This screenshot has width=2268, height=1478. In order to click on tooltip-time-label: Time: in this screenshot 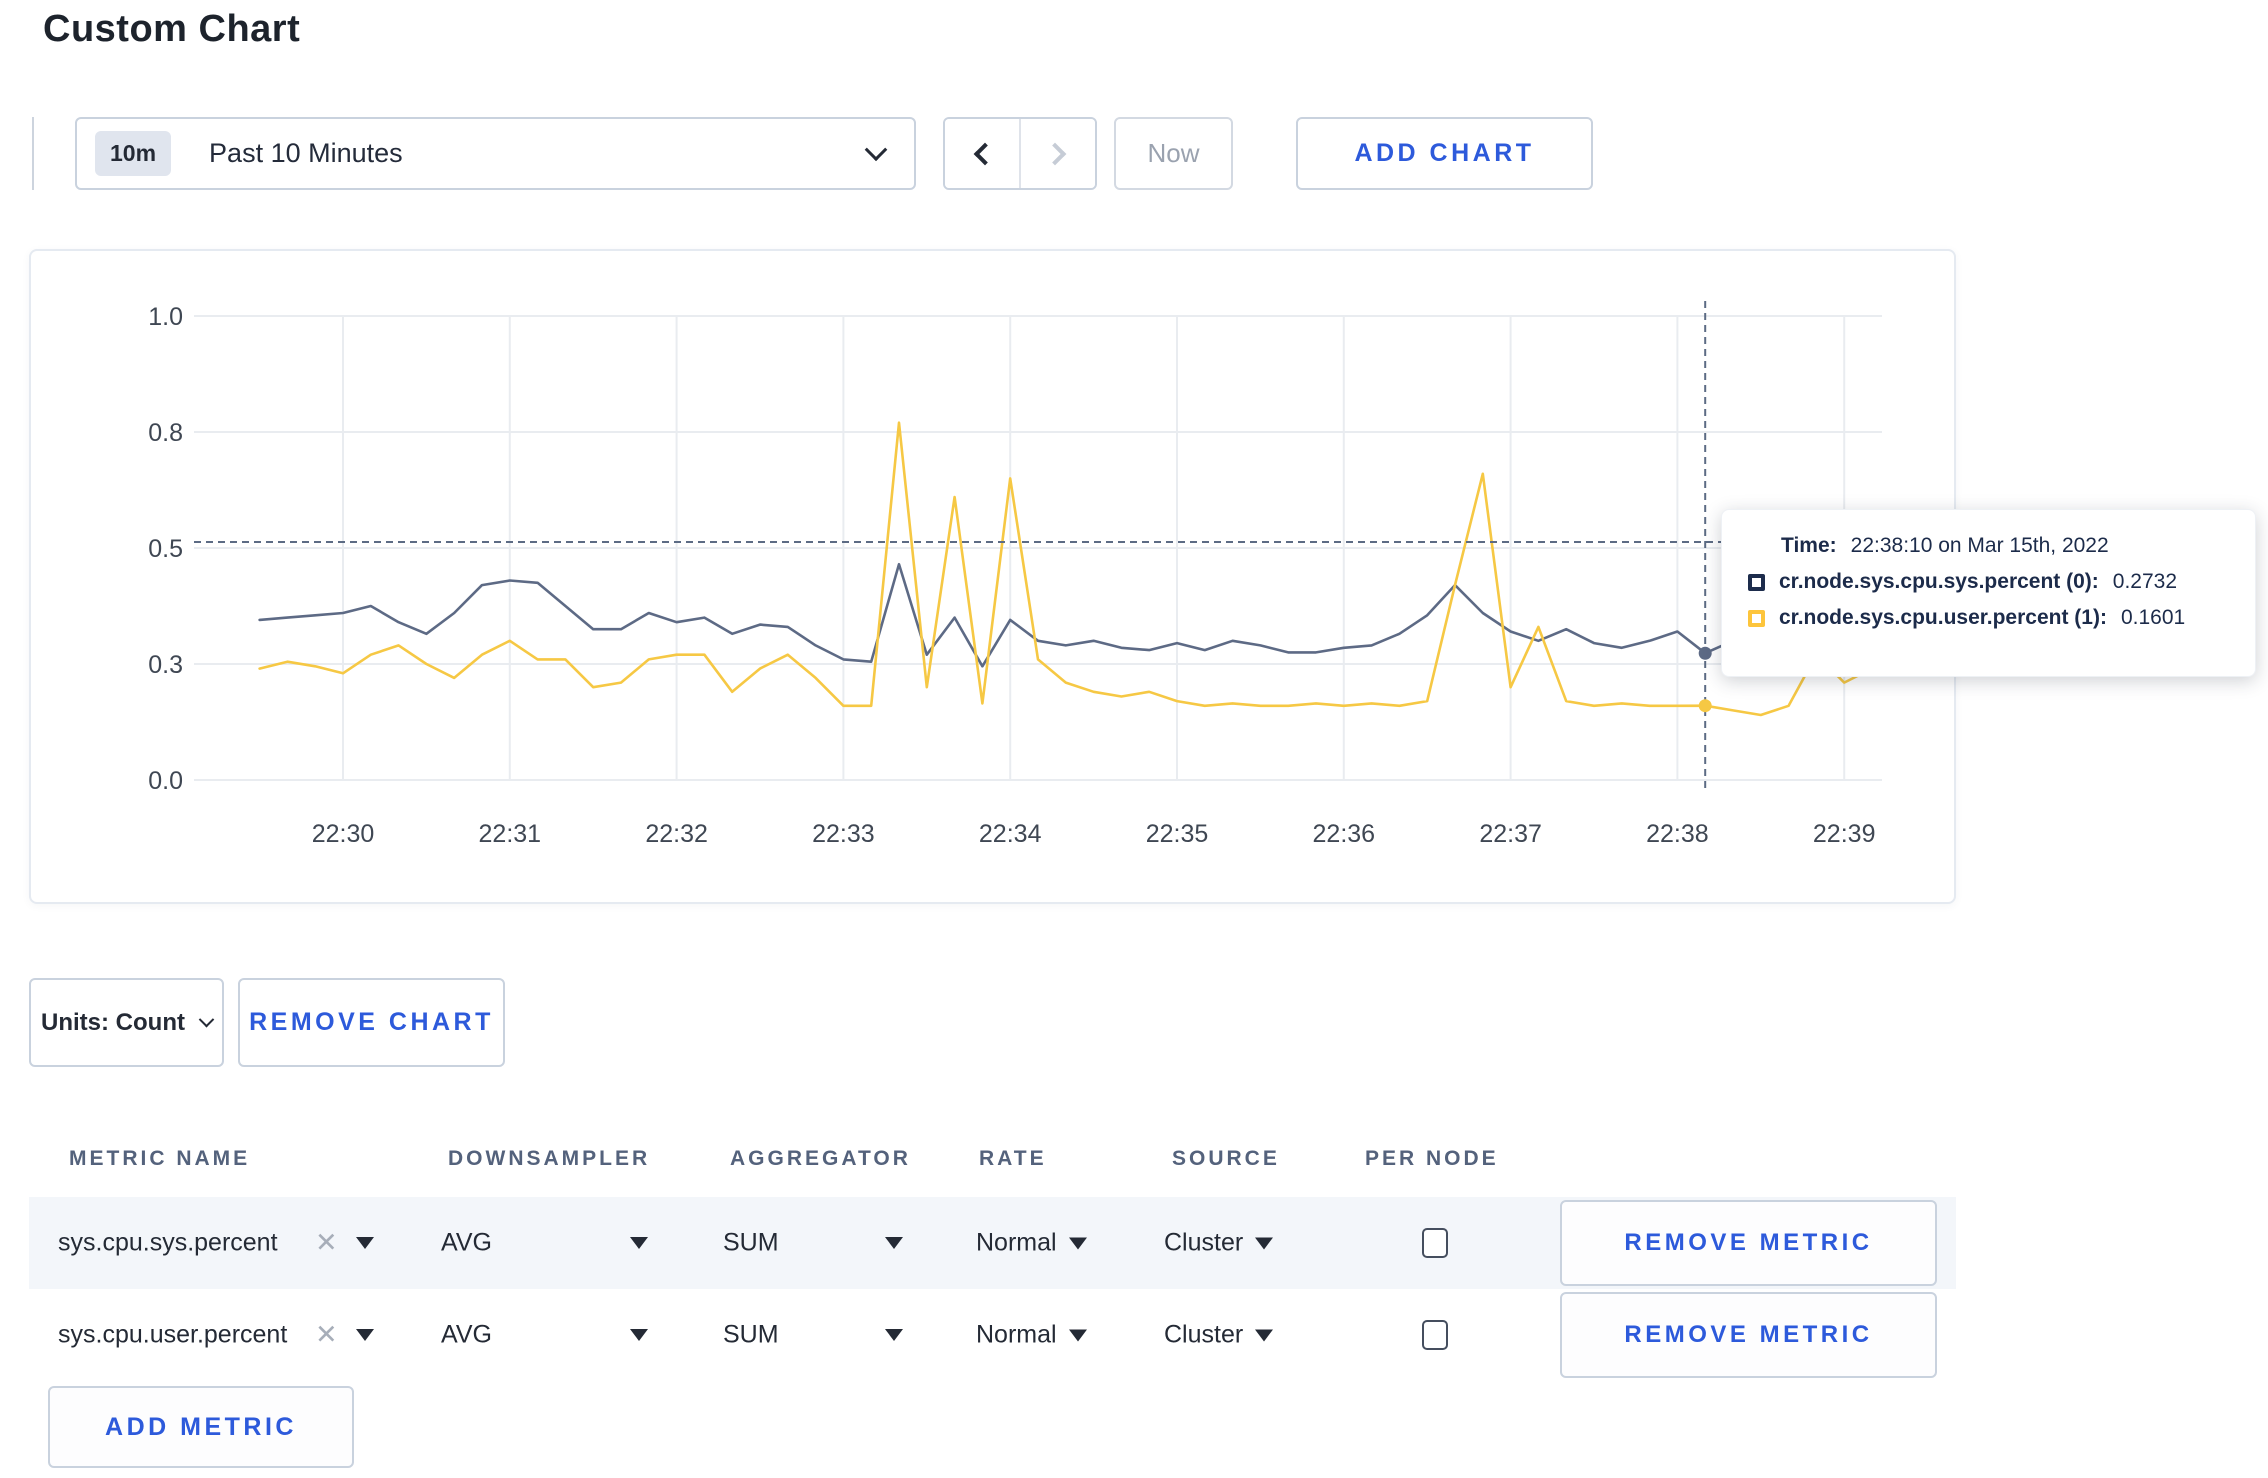, I will do `click(1809, 545)`.